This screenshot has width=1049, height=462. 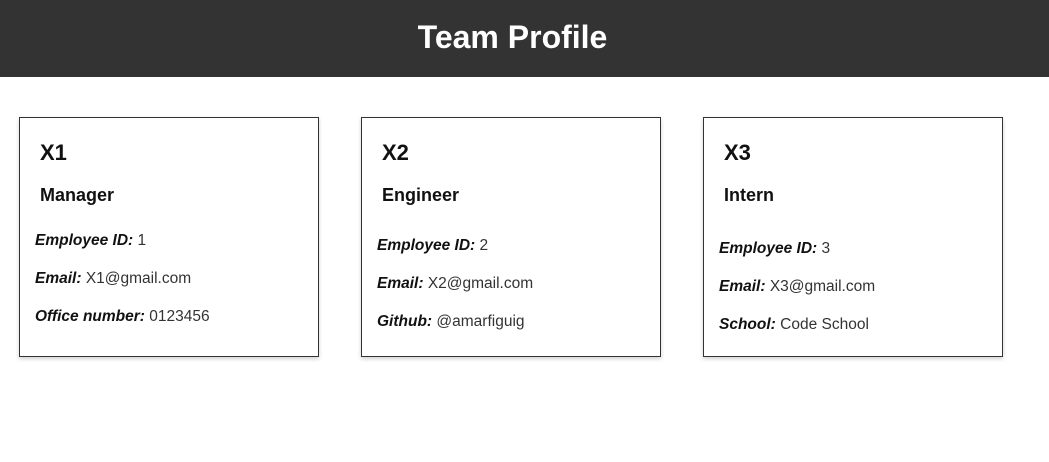 I want to click on employee-id-value: 3, so click(x=826, y=248).